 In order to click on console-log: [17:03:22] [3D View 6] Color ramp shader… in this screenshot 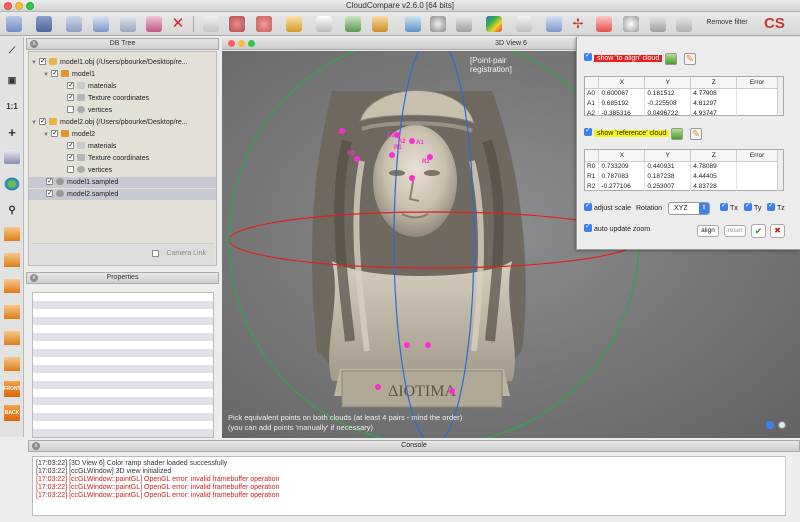, I will do `click(412, 486)`.